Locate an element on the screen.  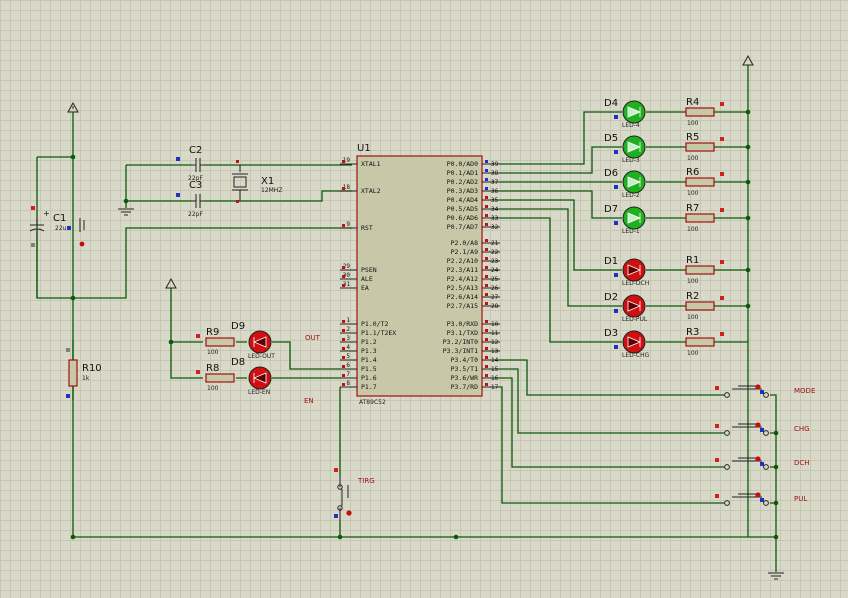
pin-number: 16 is located at coordinates (495, 378).